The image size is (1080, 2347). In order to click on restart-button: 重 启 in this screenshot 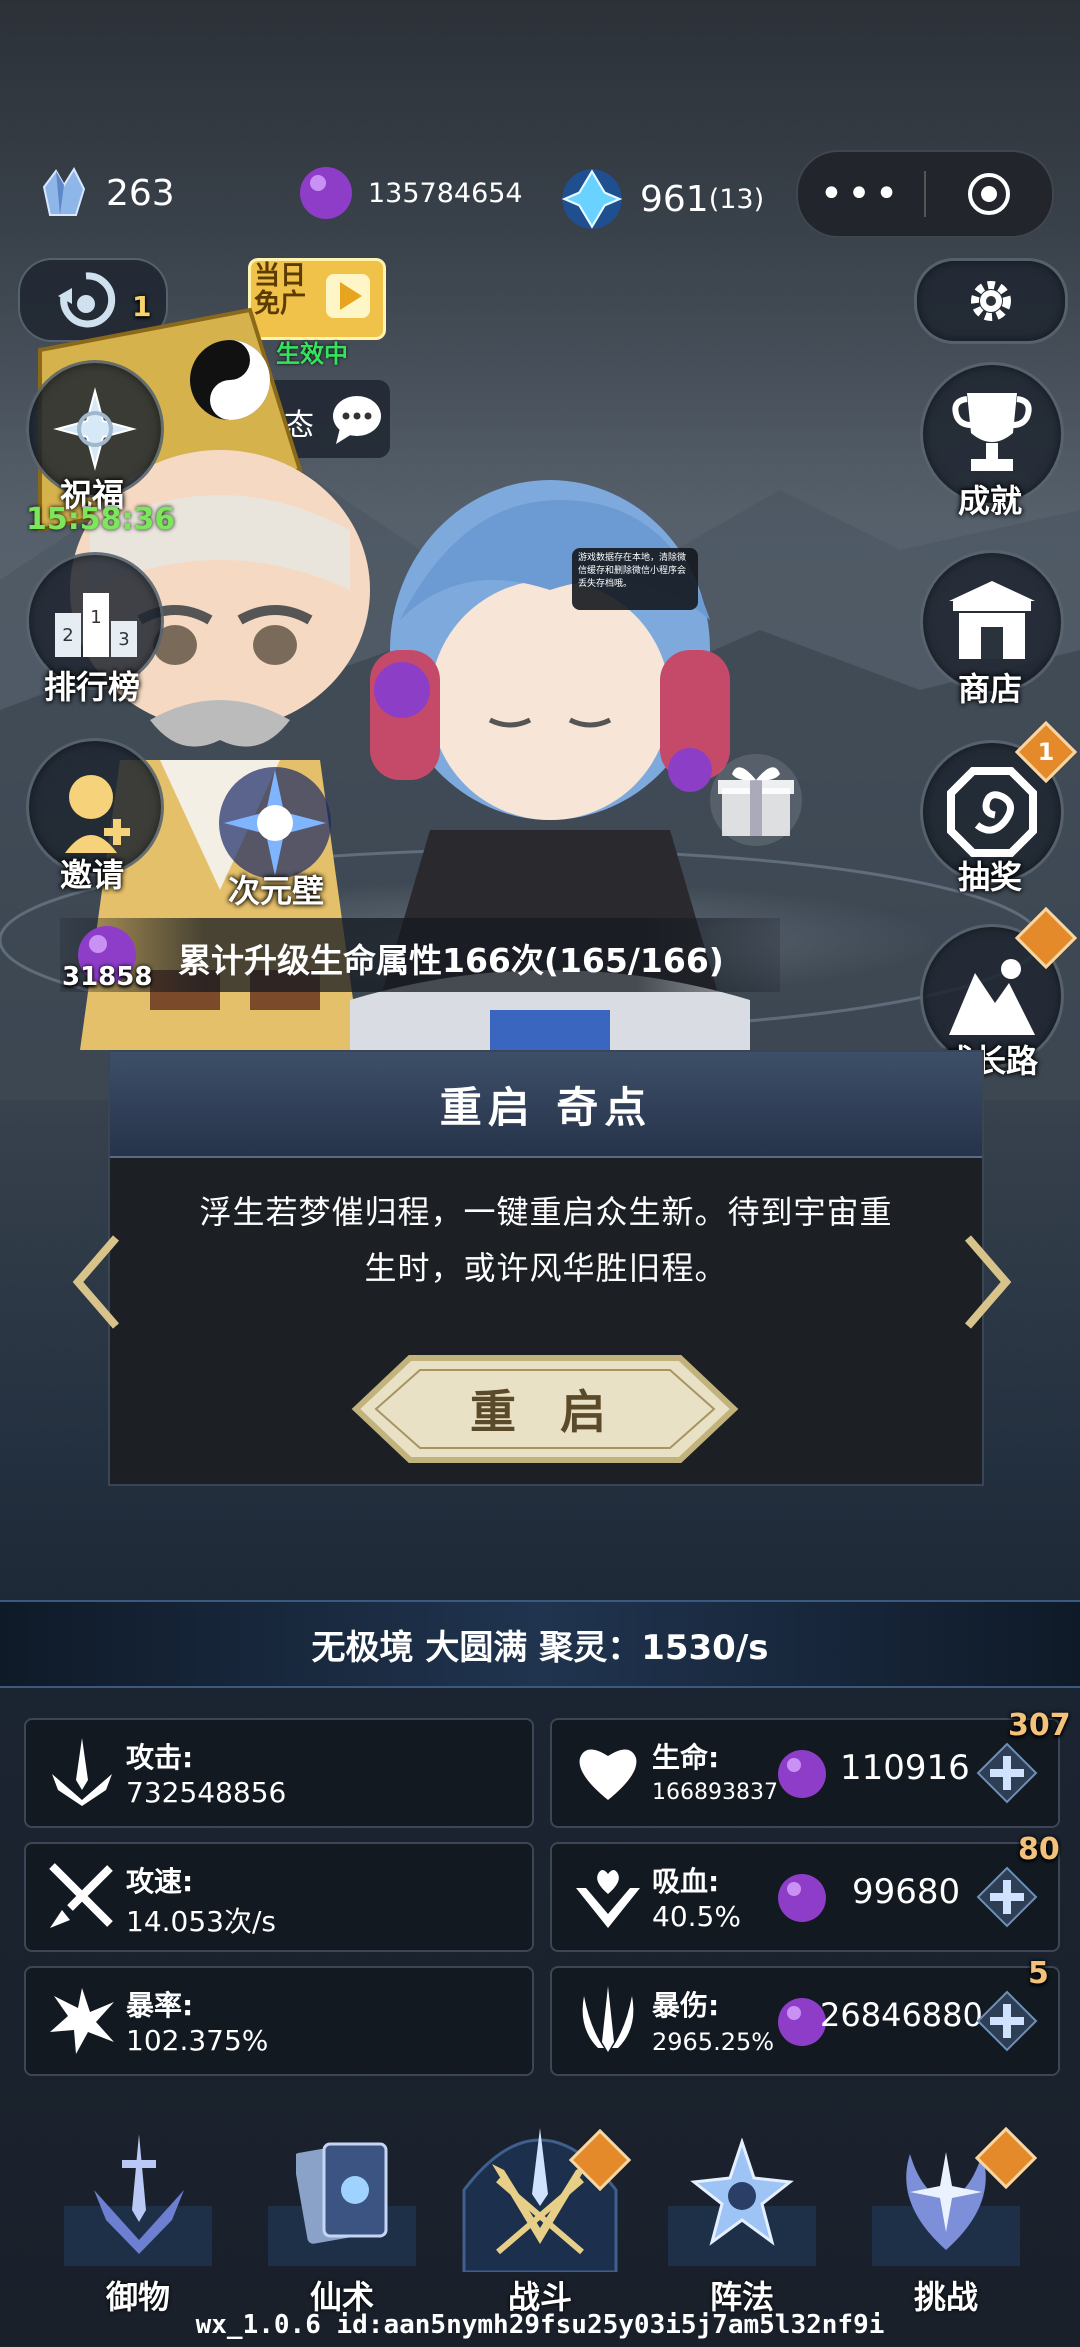, I will do `click(545, 1409)`.